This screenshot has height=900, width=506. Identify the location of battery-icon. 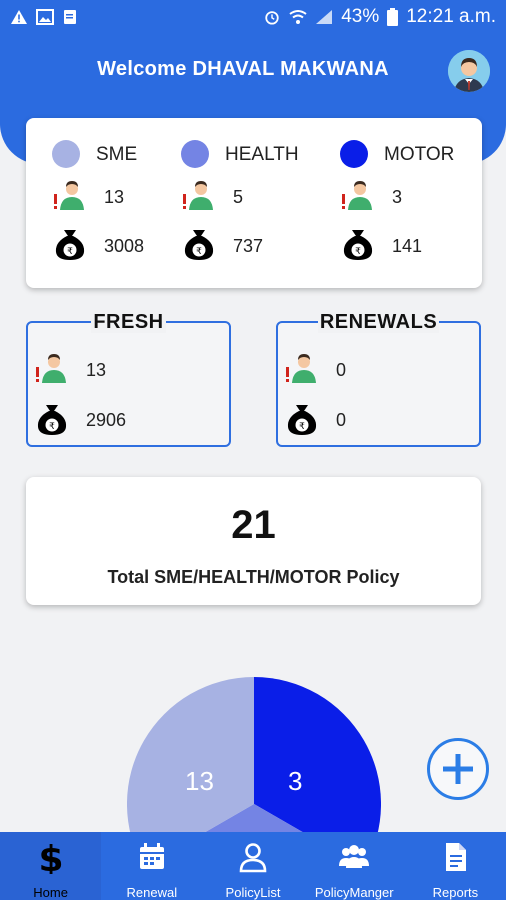
(393, 17).